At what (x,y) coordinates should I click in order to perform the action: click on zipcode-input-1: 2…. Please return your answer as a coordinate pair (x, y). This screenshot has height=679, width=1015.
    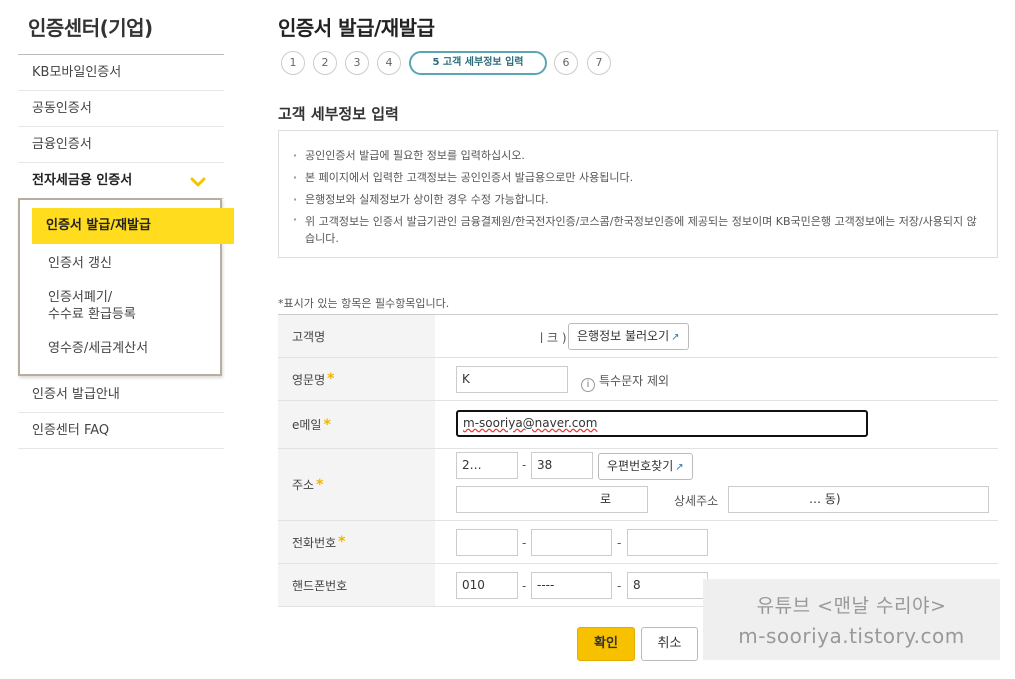
    Looking at the image, I should click on (487, 465).